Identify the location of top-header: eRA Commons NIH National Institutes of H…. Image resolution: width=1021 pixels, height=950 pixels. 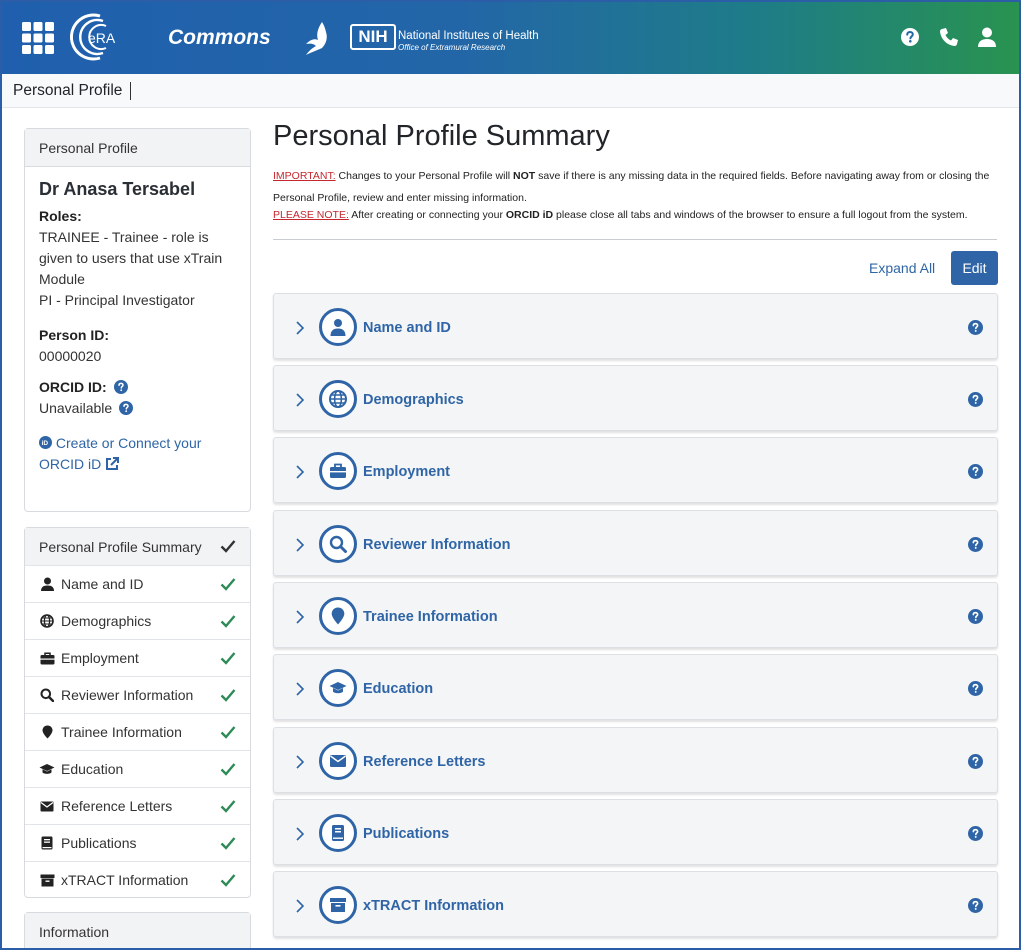
(510, 37).